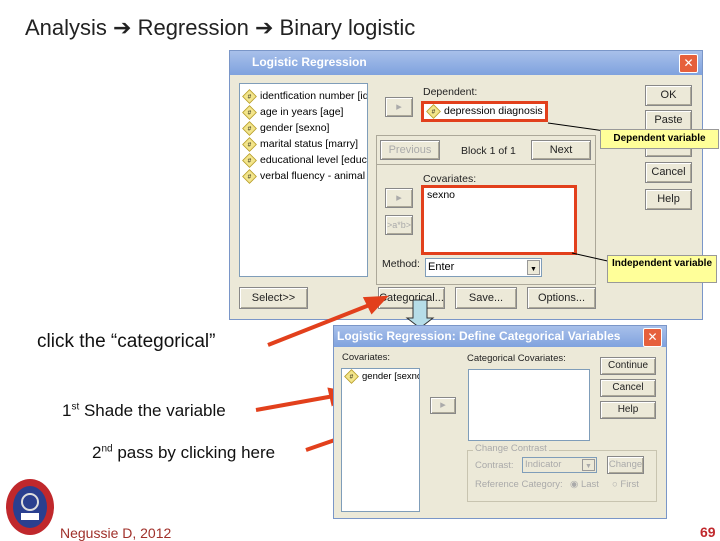  I want to click on radio-last: ◉ Last, so click(584, 484).